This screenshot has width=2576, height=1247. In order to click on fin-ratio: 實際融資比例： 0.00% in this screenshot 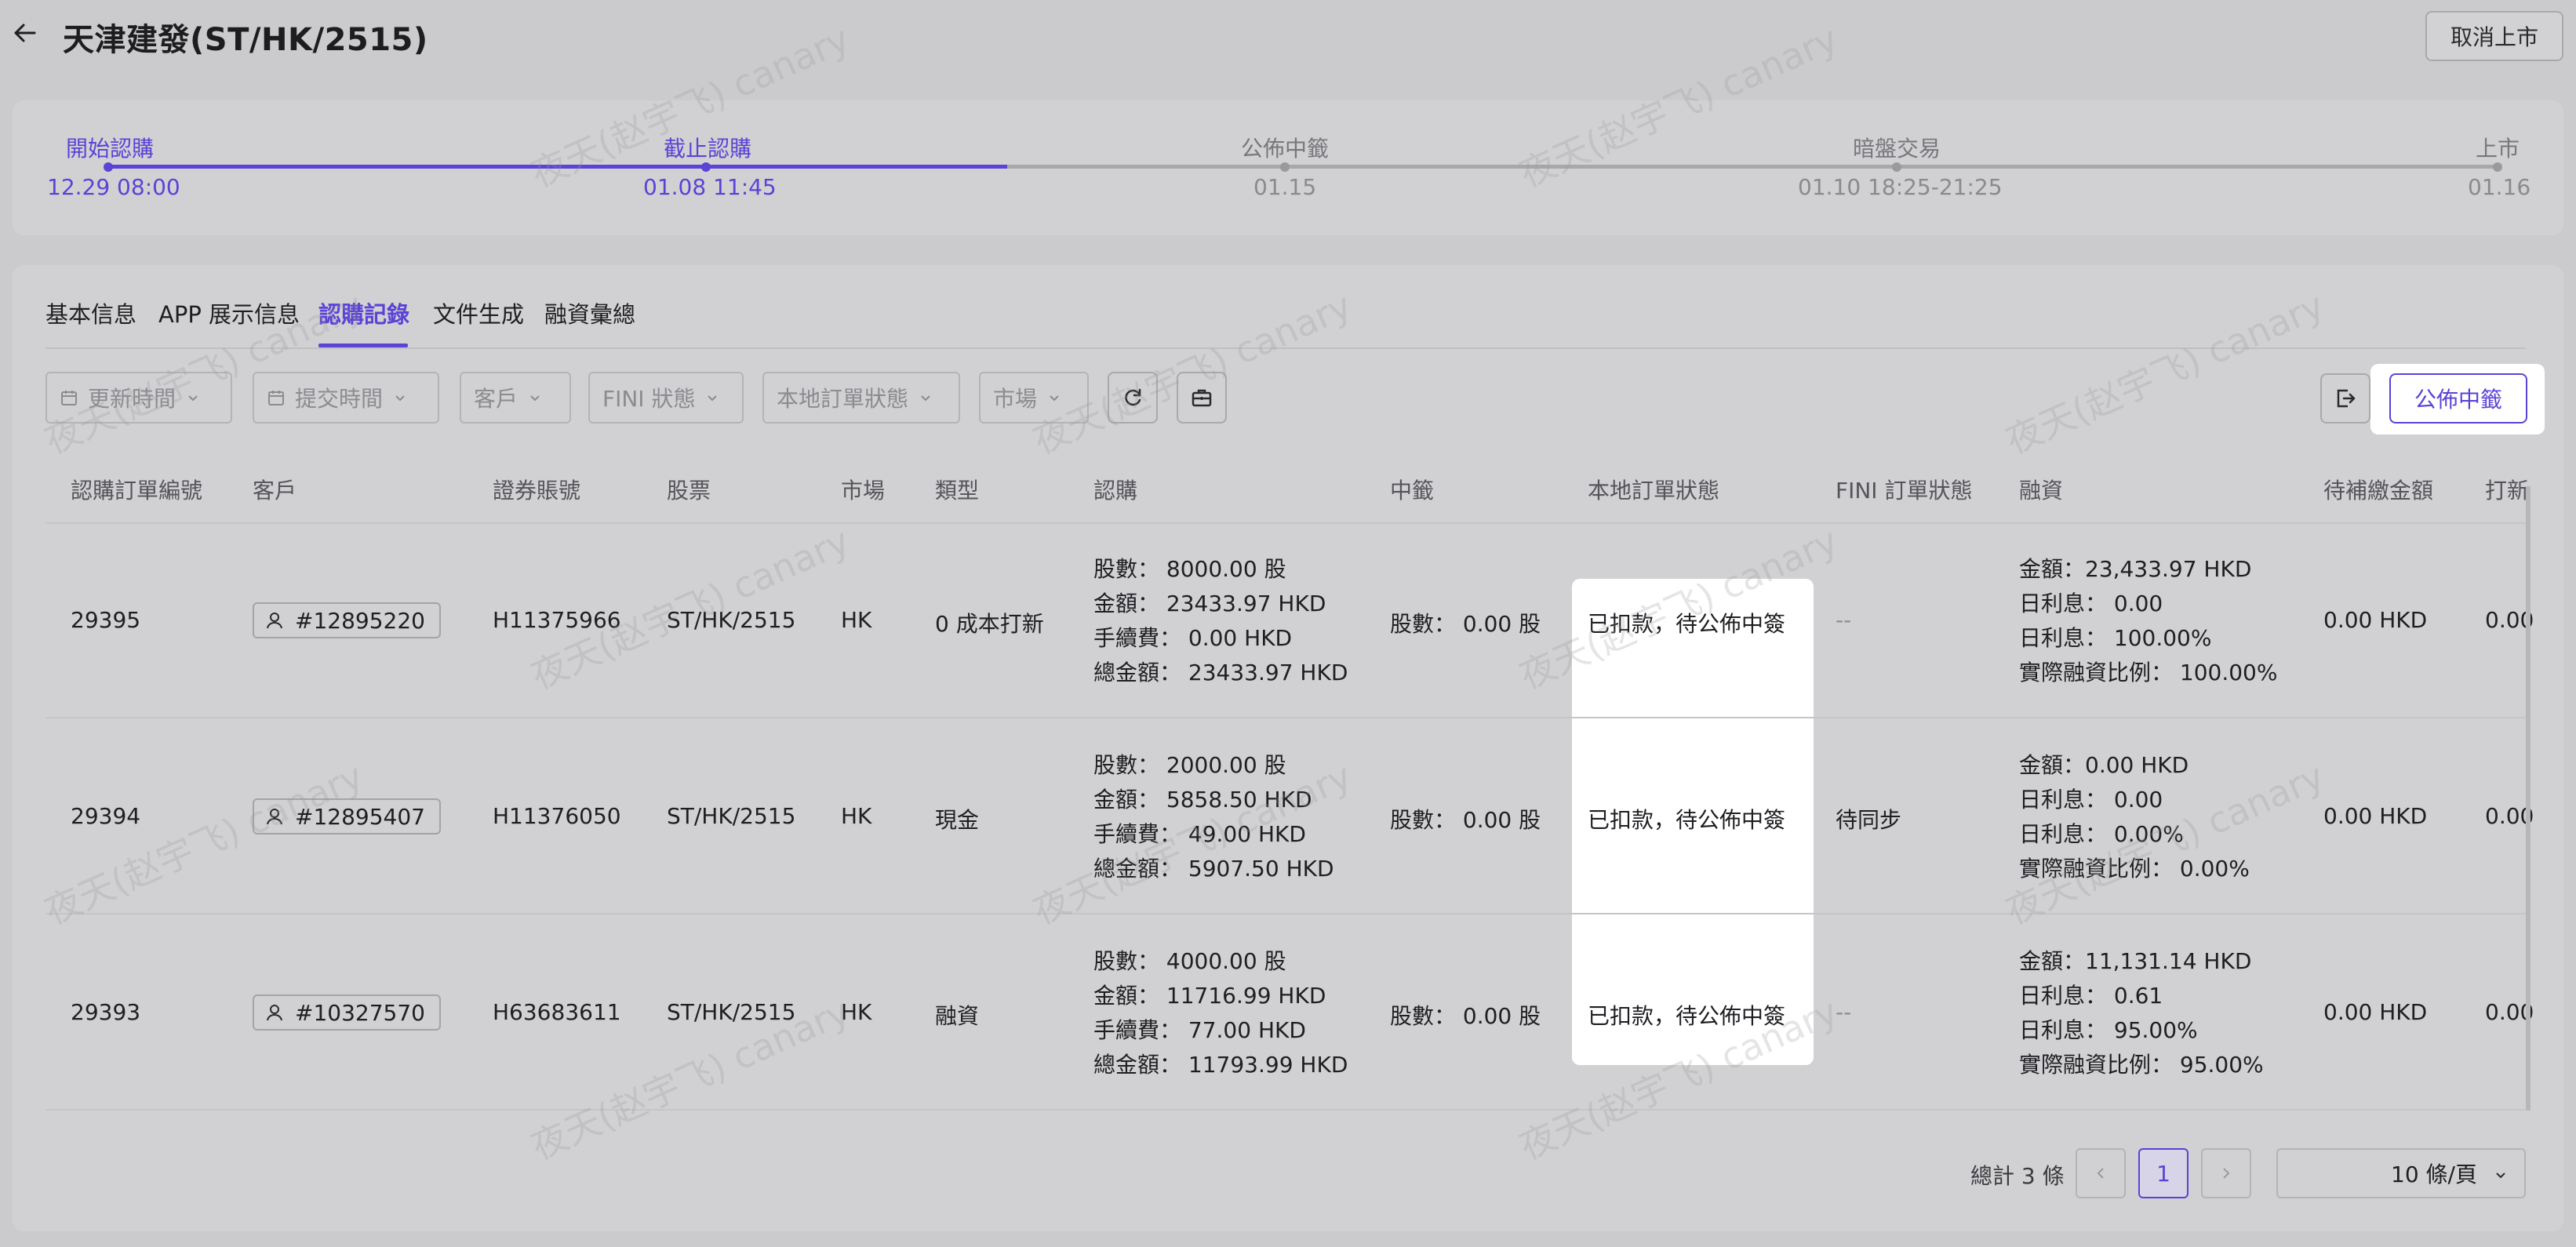, I will do `click(2134, 869)`.